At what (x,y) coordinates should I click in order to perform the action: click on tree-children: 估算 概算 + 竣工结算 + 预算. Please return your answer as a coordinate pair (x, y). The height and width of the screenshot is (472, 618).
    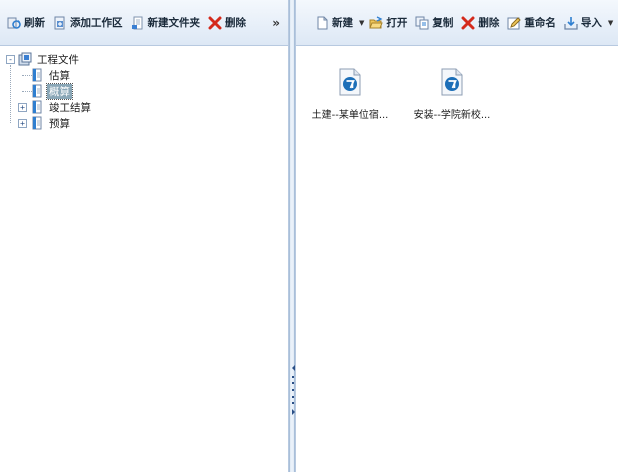
    Looking at the image, I should click on (147, 98).